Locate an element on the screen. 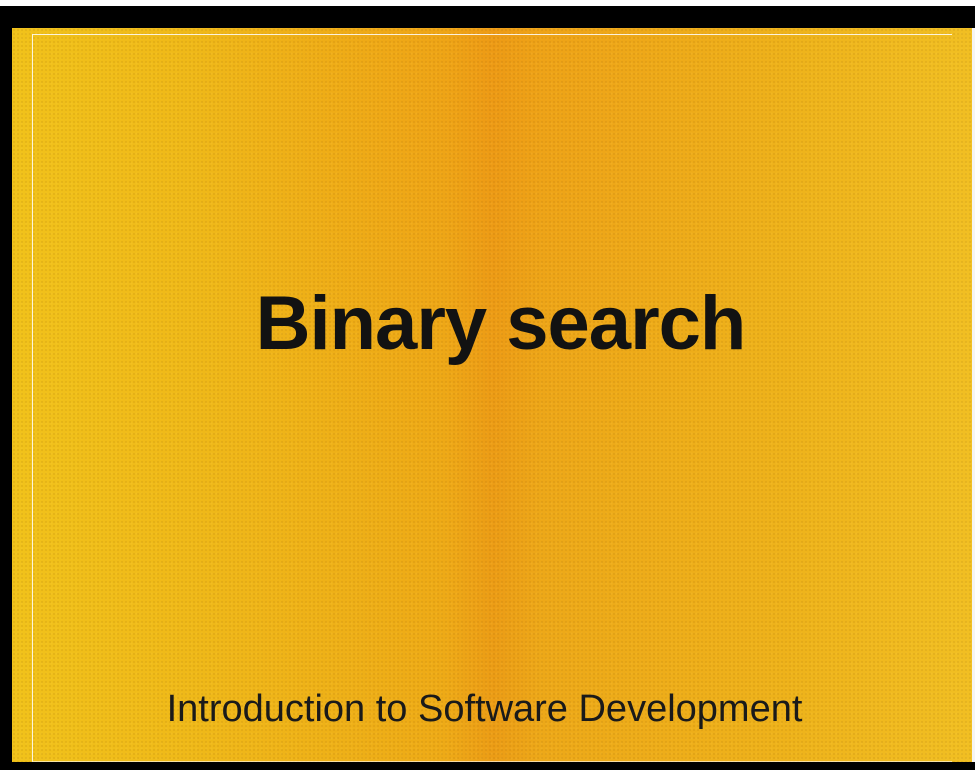  slide-title: Binary search is located at coordinates (501, 323).